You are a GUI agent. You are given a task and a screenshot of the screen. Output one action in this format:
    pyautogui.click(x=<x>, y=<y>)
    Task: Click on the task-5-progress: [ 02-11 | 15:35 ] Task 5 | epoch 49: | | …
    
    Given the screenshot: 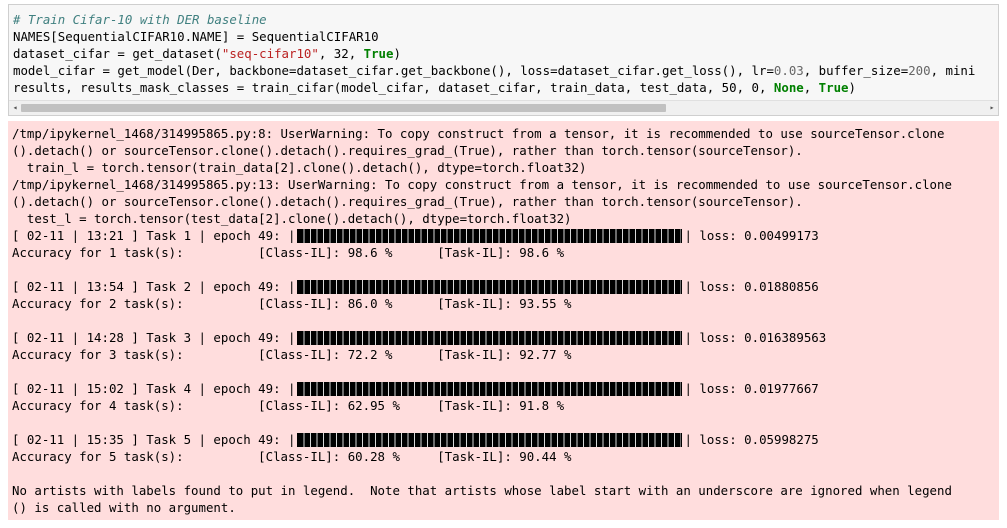 What is the action you would take?
    pyautogui.click(x=415, y=439)
    